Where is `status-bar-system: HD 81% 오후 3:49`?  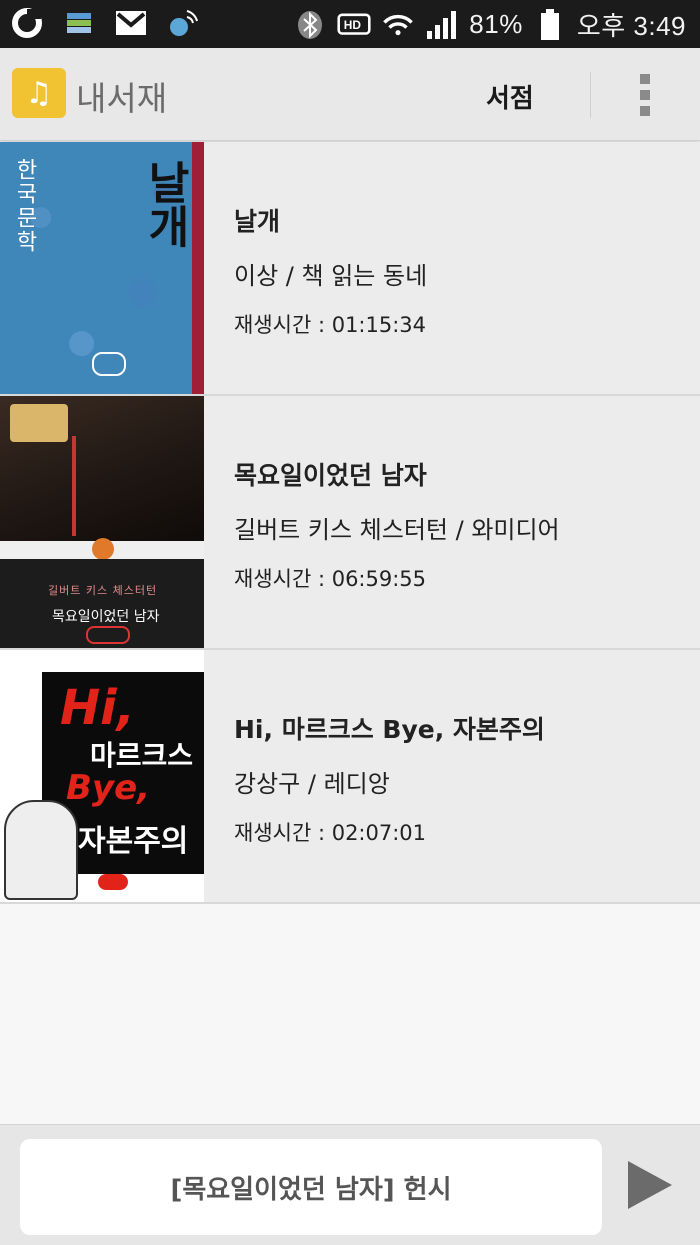
status-bar-system: HD 81% 오후 3:49 is located at coordinates (489, 24).